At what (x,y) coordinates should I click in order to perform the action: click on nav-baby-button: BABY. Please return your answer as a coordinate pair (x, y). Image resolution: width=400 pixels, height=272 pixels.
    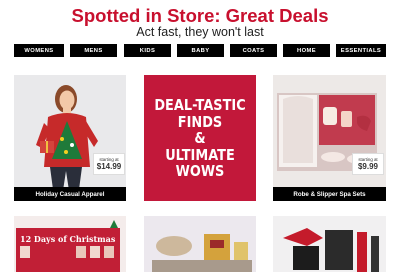
    Looking at the image, I should click on (200, 50).